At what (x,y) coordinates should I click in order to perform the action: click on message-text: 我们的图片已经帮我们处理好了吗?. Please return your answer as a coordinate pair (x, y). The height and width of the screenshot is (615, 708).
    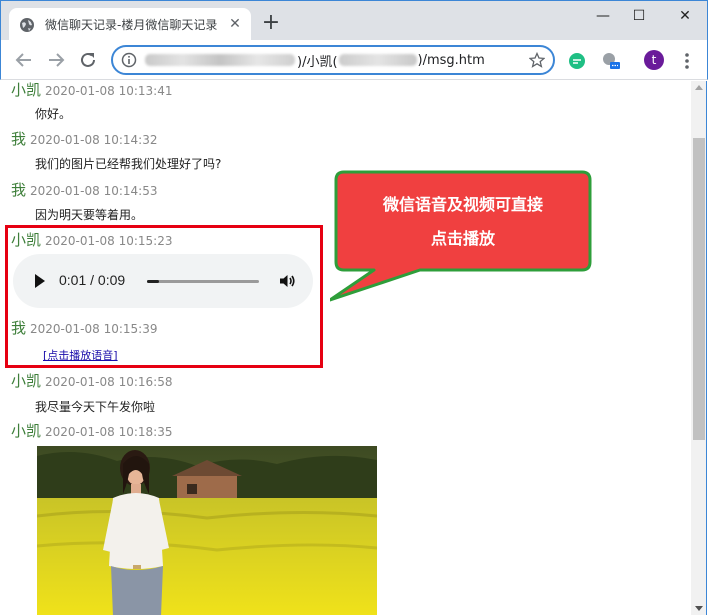
    Looking at the image, I should click on (128, 164).